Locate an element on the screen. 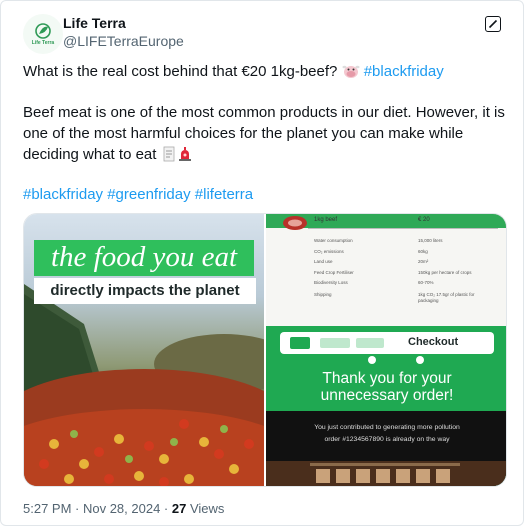  slash-icon is located at coordinates (493, 24).